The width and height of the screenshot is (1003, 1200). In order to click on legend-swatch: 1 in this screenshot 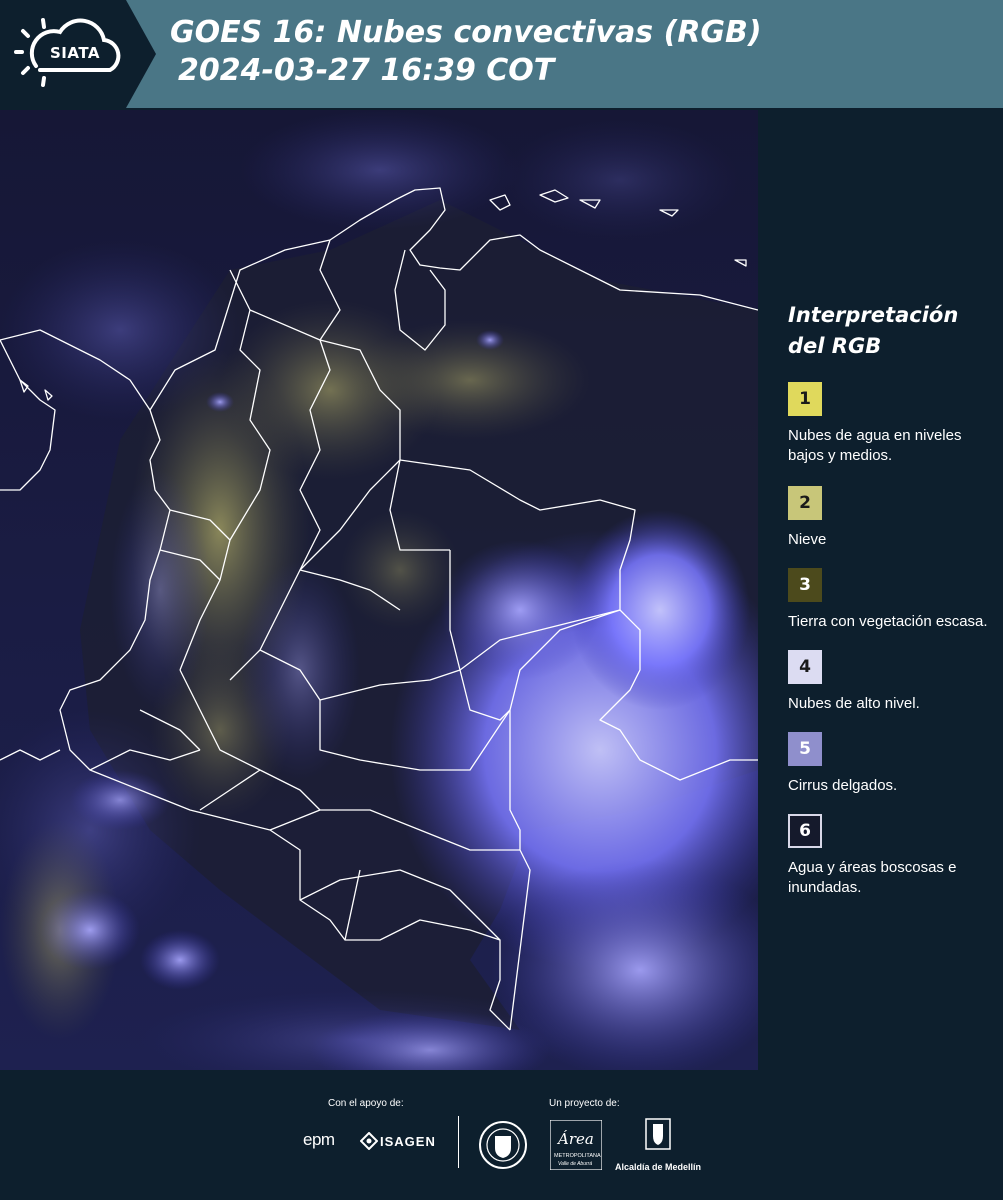, I will do `click(805, 399)`.